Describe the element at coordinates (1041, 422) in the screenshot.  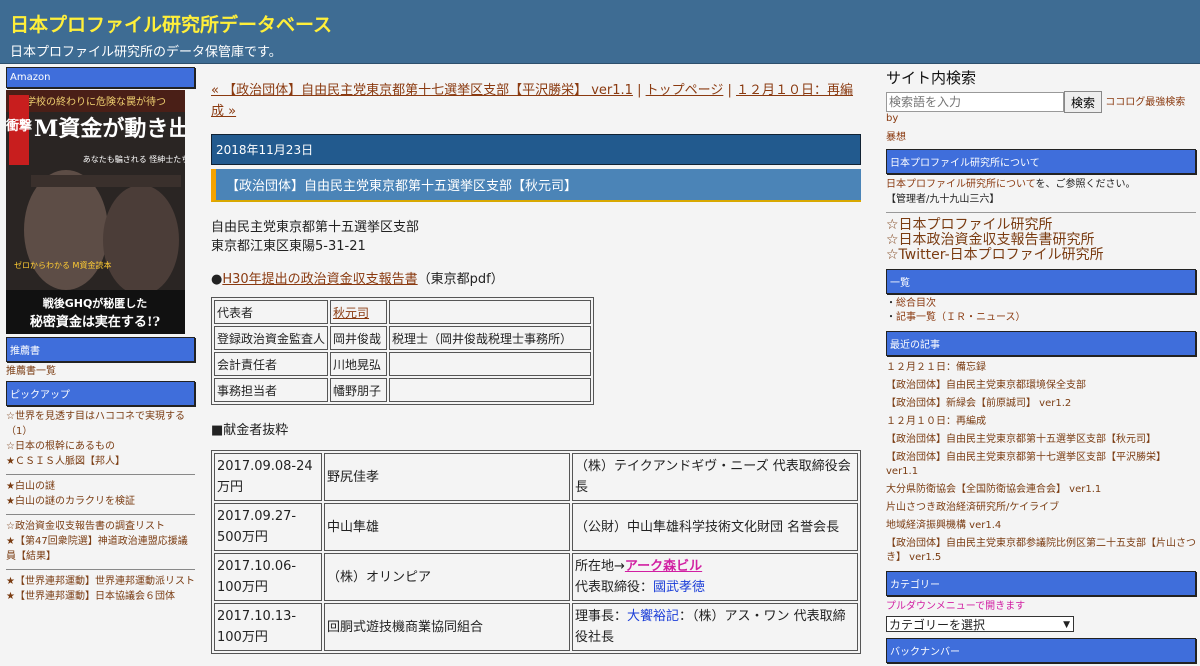
I see `recent-post-link: １２月１０日：再編成` at that location.